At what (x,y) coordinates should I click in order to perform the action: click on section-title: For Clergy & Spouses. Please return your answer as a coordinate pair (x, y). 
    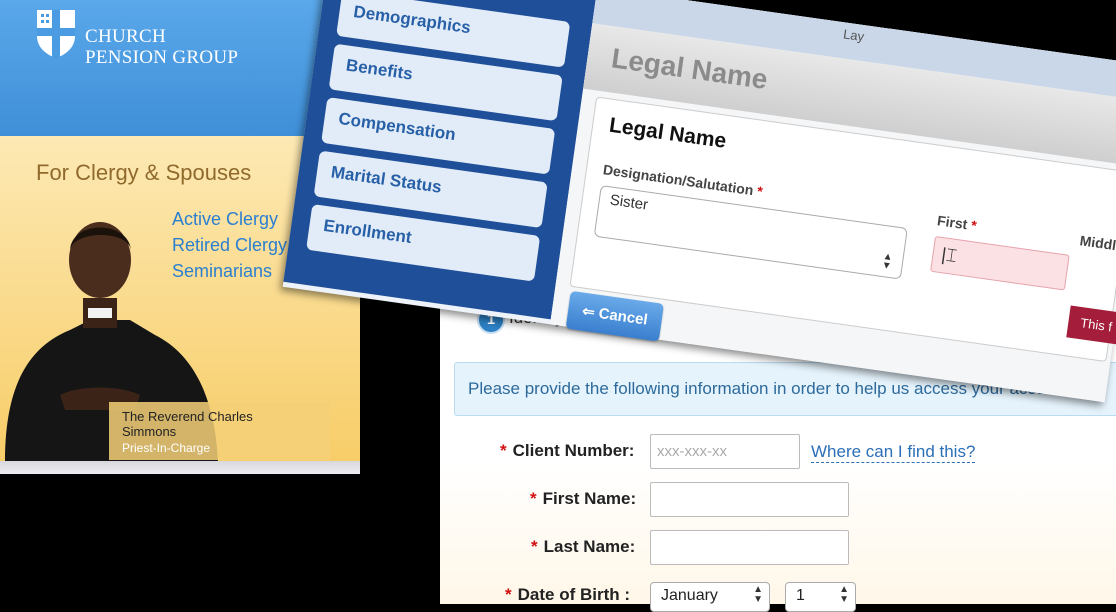
    Looking at the image, I should click on (144, 172).